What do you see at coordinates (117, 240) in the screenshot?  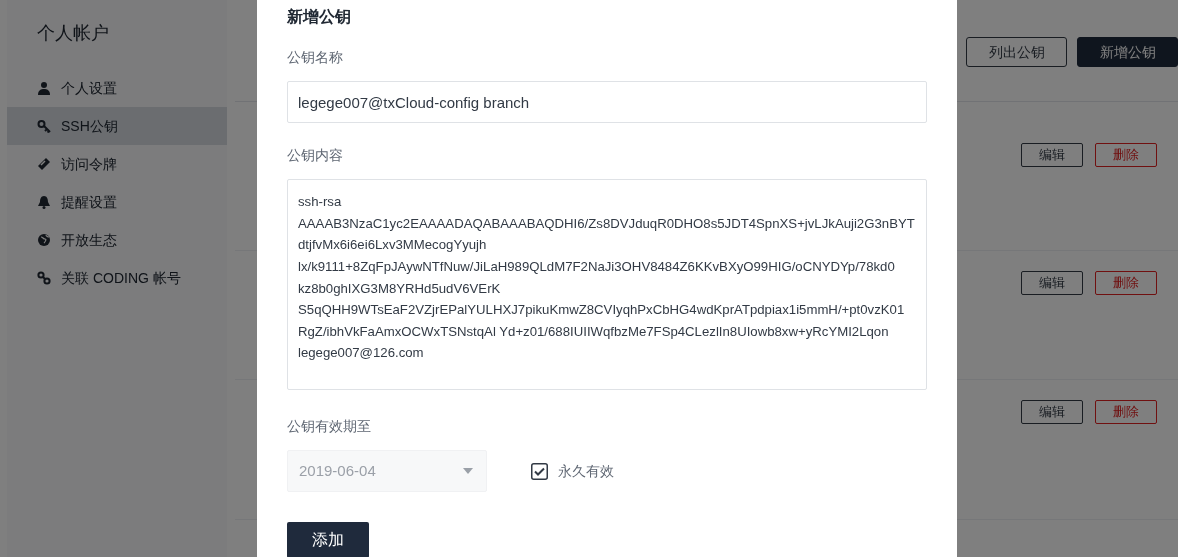 I see `sidebar-item: 开放生态` at bounding box center [117, 240].